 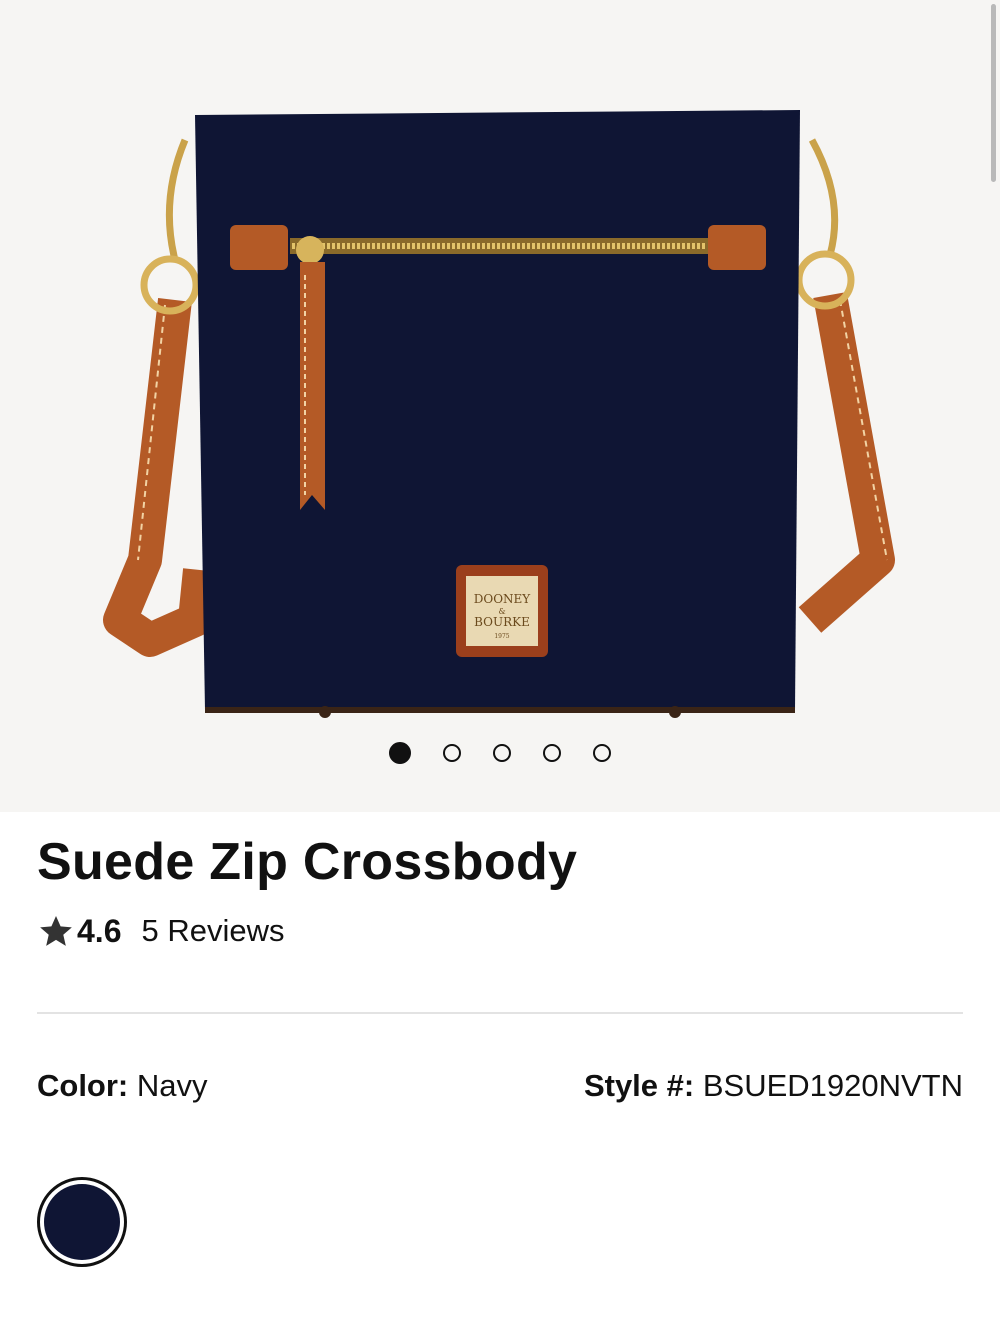 What do you see at coordinates (172, 1085) in the screenshot?
I see `color-value: Navy` at bounding box center [172, 1085].